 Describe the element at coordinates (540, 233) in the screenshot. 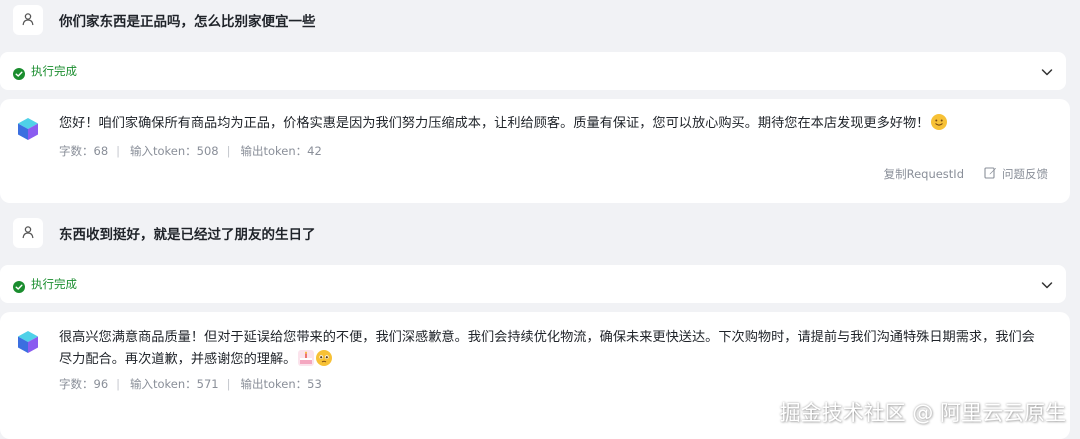

I see `user-message-2: 东西收到挺好，就是已经过了朋友的生日了` at that location.